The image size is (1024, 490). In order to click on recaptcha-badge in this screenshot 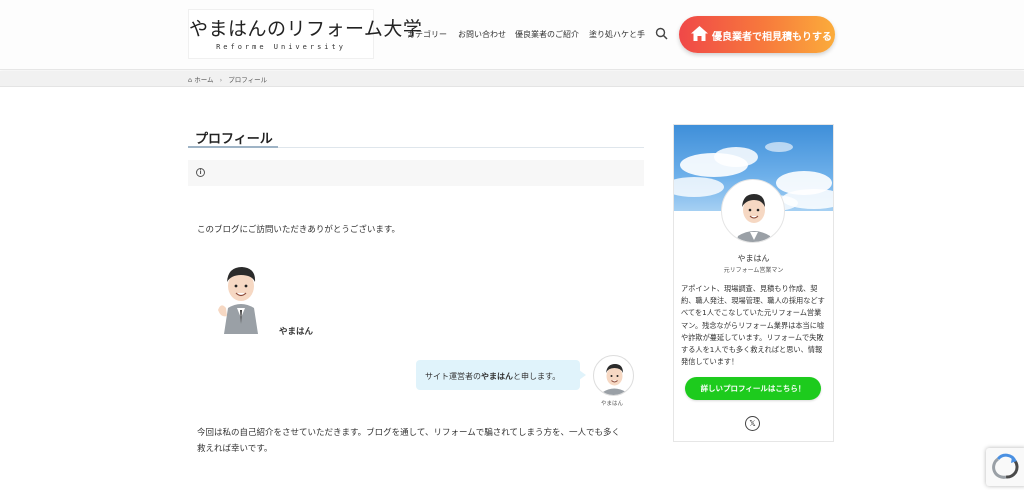, I will do `click(1005, 467)`.